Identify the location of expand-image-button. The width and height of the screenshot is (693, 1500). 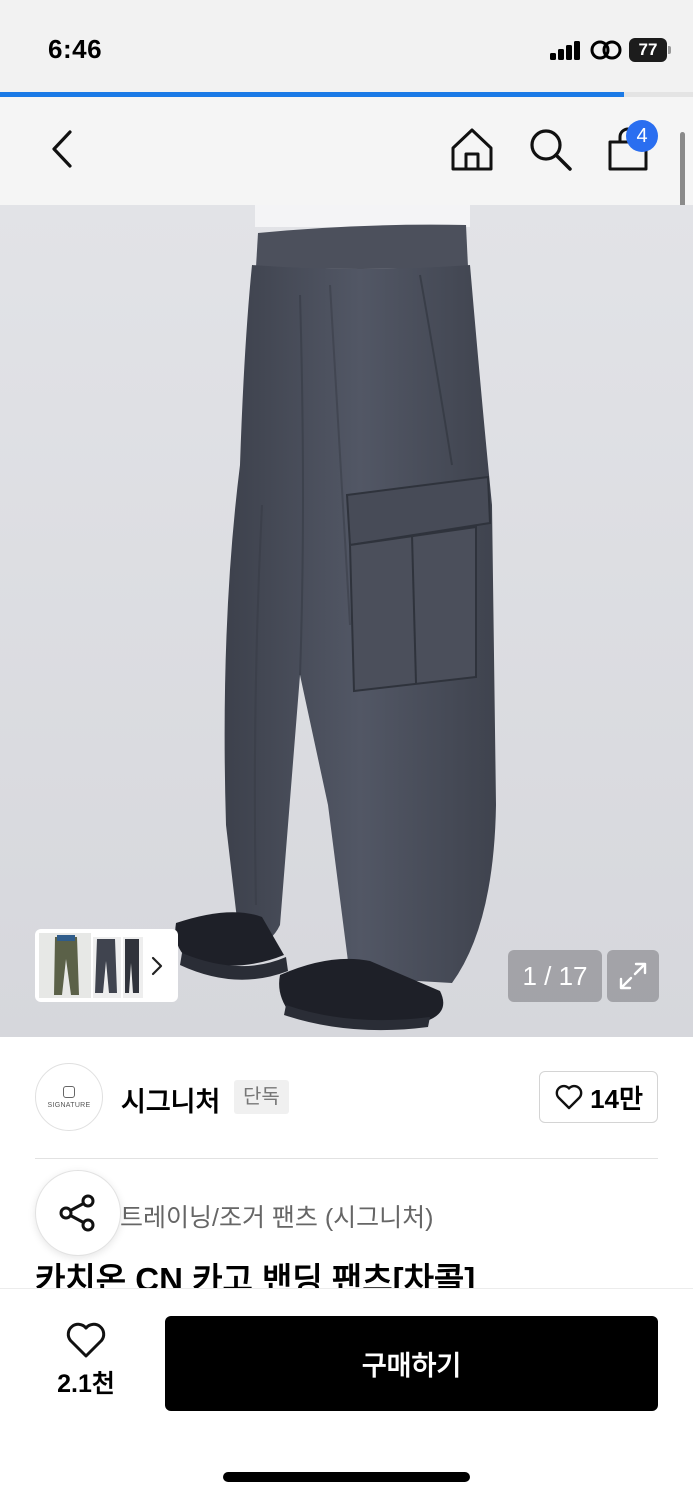
(633, 976).